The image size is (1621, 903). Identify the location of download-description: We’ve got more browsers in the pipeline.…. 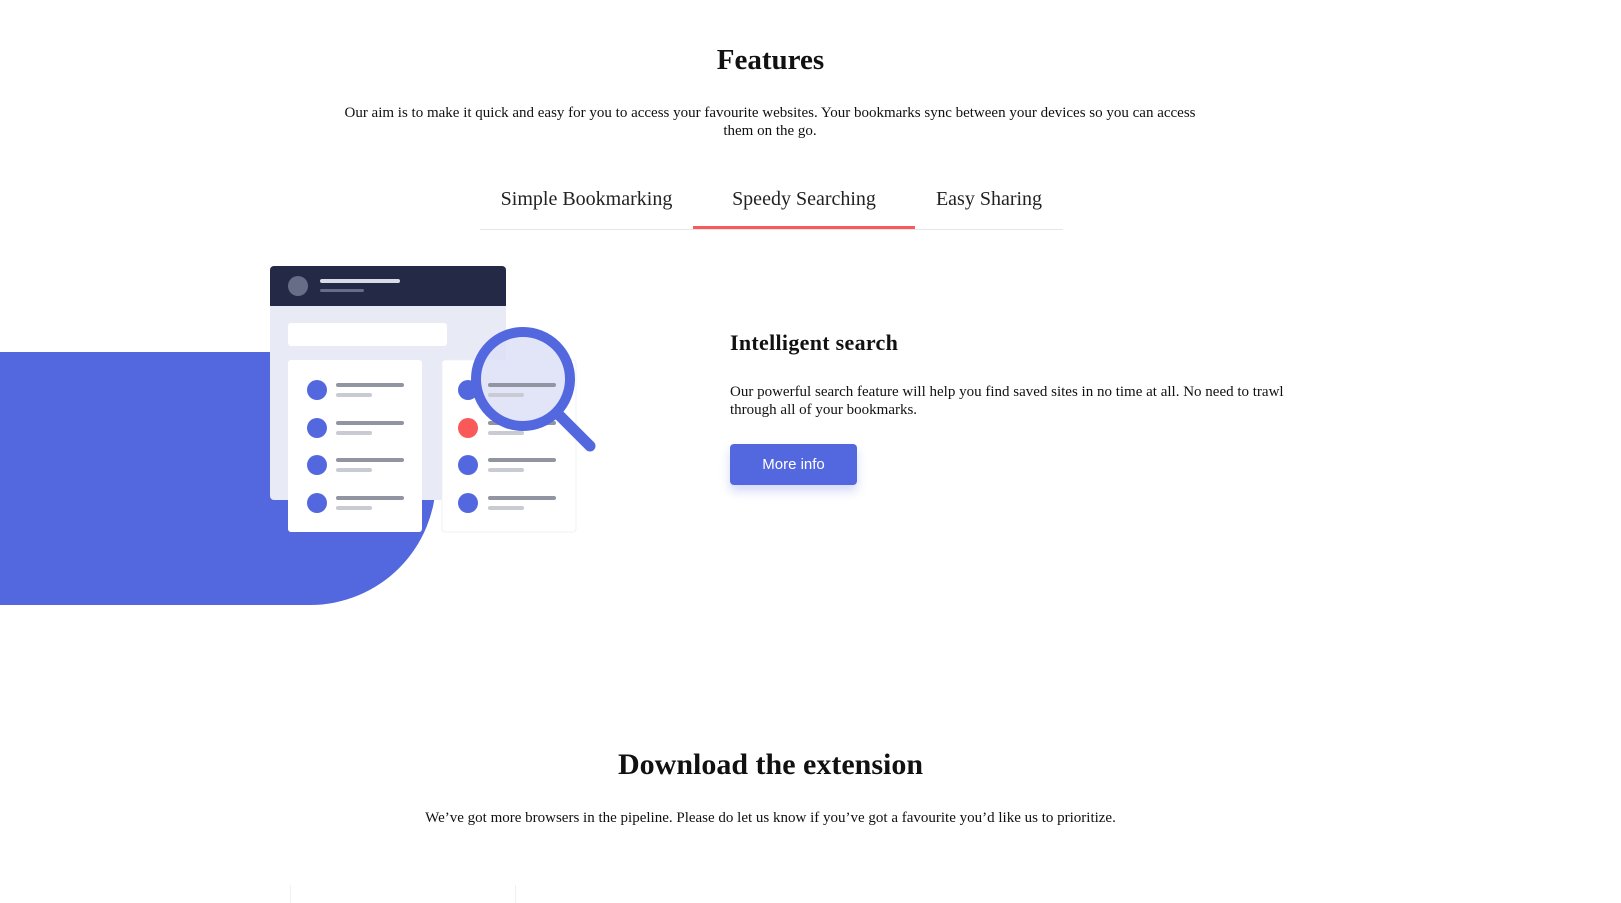
(770, 818).